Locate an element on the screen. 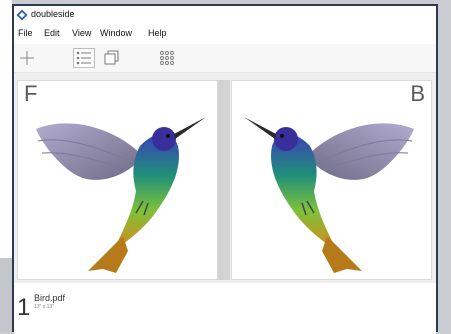 The image size is (451, 334). copy-pages-icon is located at coordinates (112, 58).